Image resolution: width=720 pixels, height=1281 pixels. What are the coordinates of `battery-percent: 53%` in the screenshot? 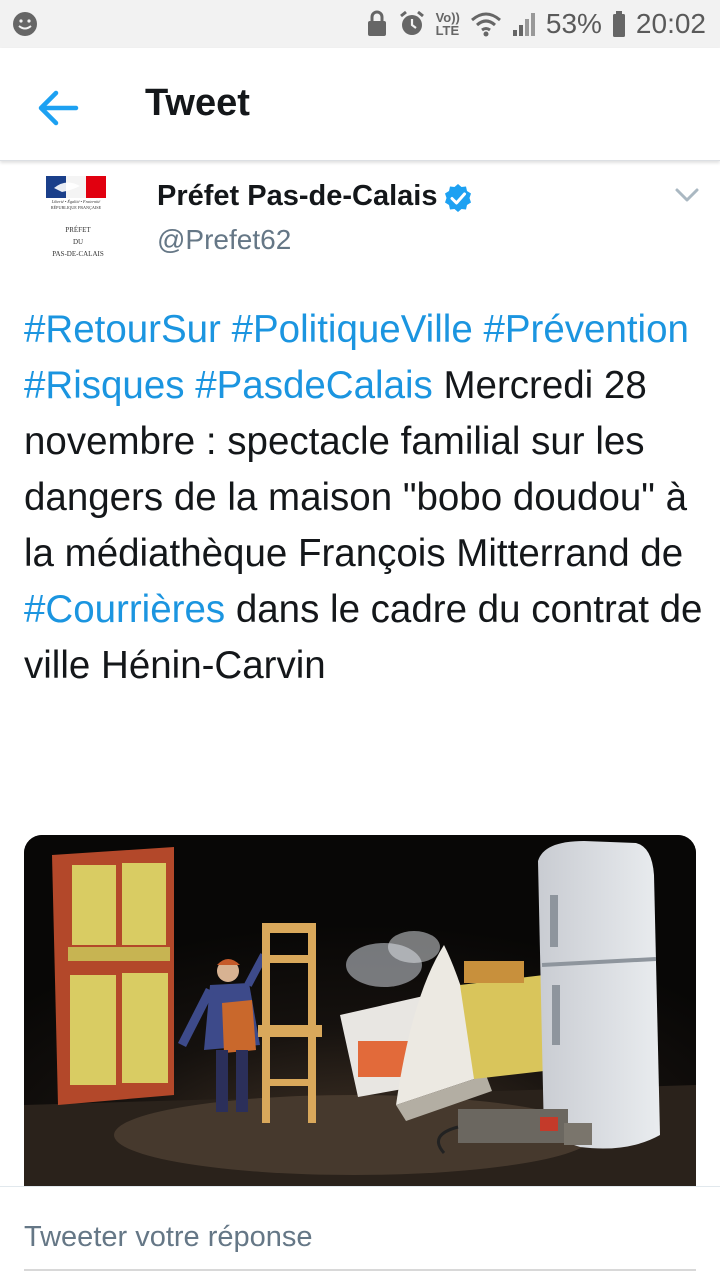 It's located at (573, 23).